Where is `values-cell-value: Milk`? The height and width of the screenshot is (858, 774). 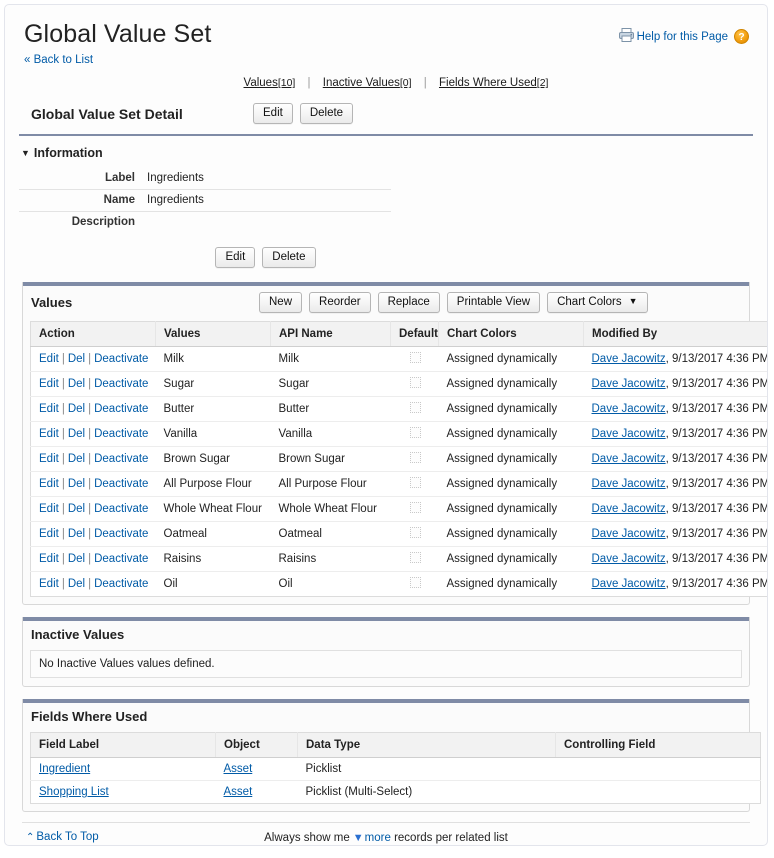
values-cell-value: Milk is located at coordinates (213, 359).